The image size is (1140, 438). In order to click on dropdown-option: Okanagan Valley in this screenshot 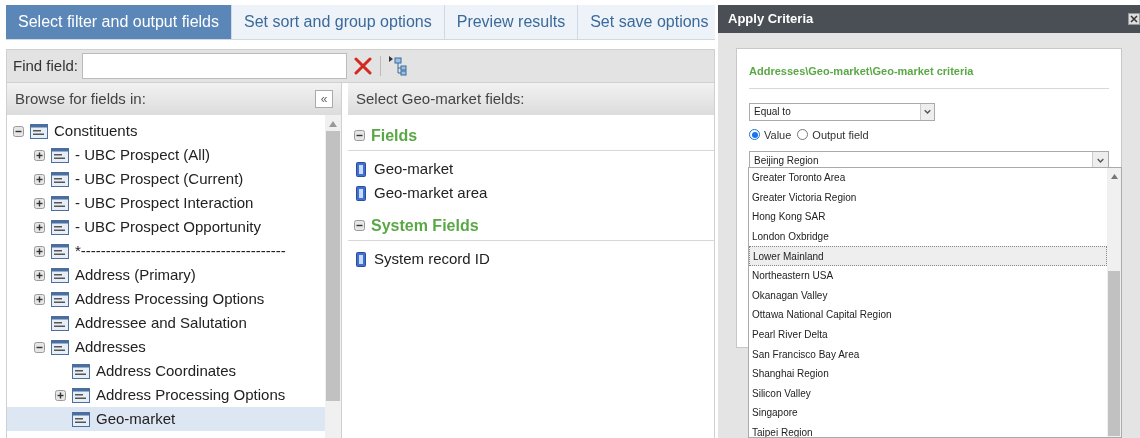, I will do `click(928, 295)`.